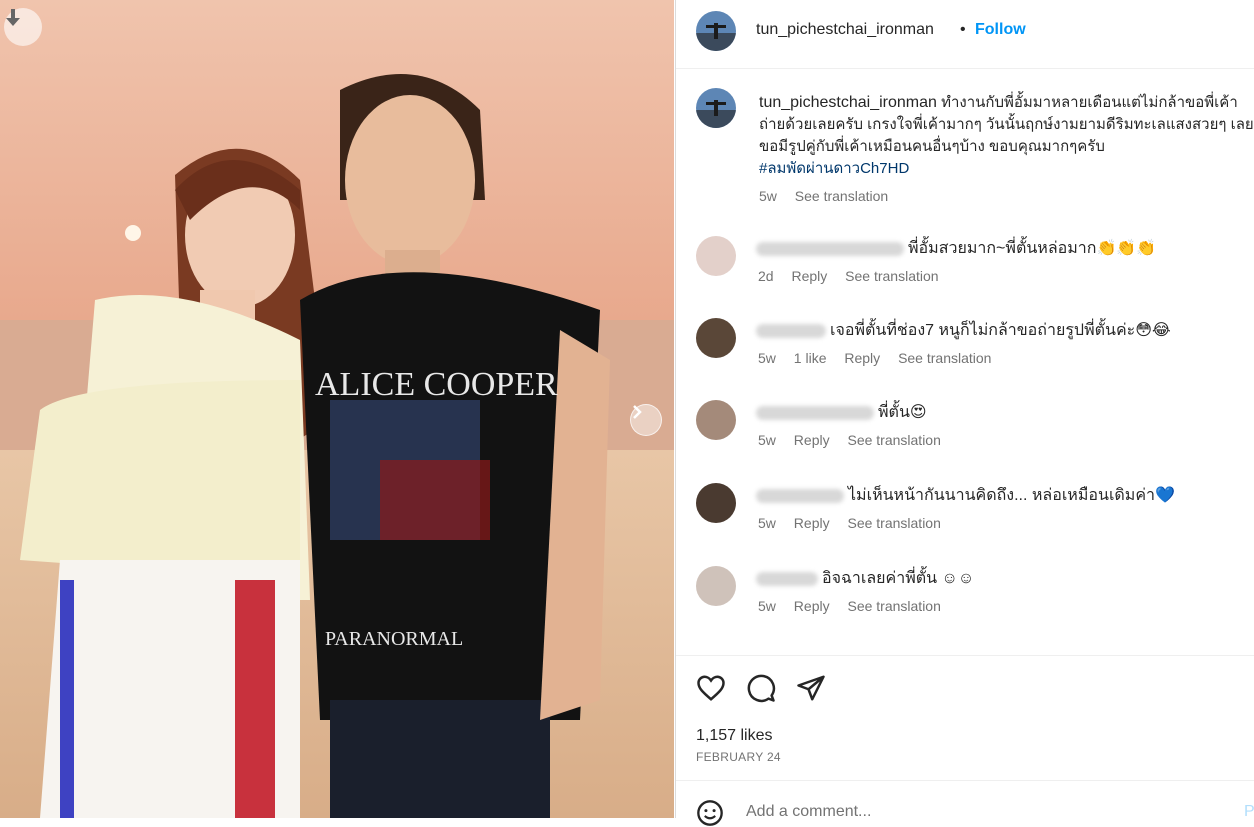  I want to click on comment-text: อิจฉาเลยค่าพี่ตั้น ☺☺, so click(865, 578).